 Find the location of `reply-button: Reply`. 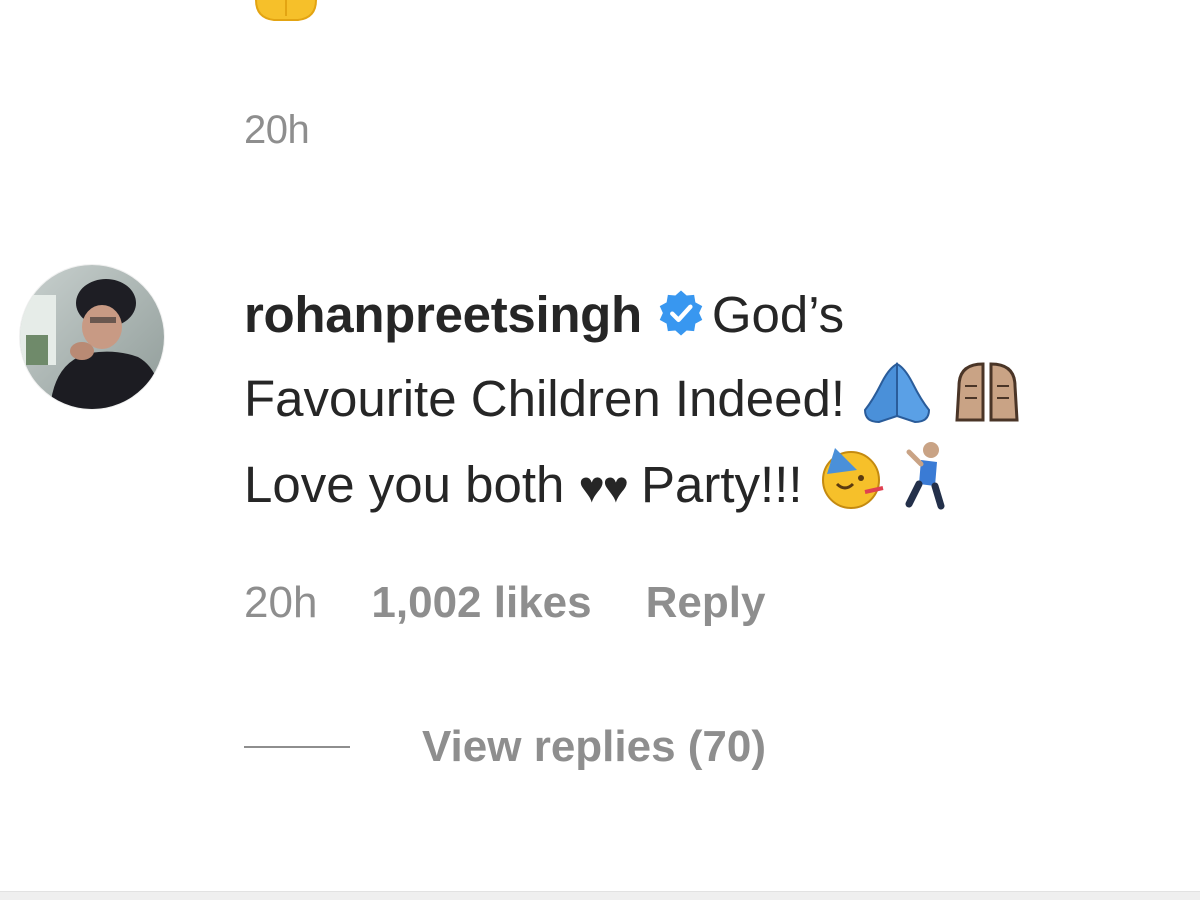

reply-button: Reply is located at coordinates (706, 603).